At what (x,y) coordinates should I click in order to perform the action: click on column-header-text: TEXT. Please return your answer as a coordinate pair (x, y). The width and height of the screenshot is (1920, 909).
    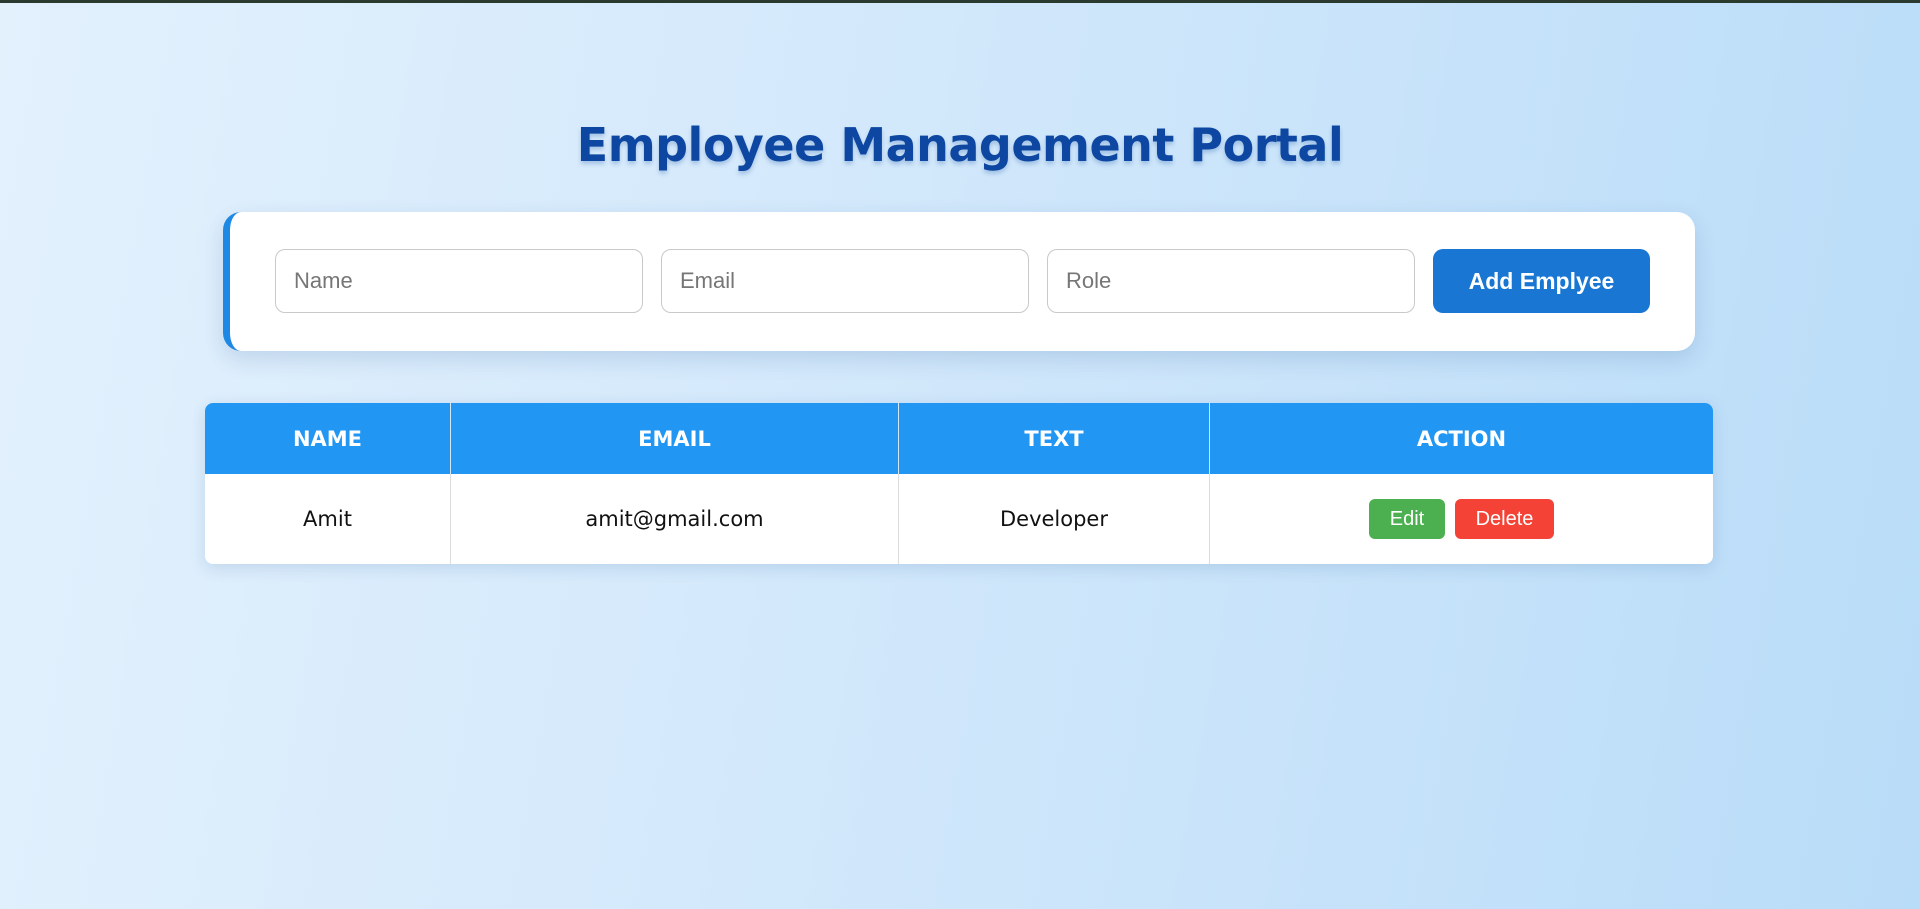
    Looking at the image, I should click on (1054, 438).